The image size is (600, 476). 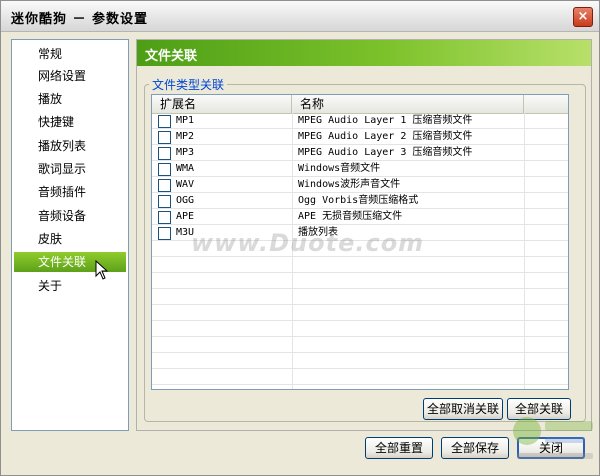 I want to click on table-row: WMA Windows音频文件, so click(x=360, y=169).